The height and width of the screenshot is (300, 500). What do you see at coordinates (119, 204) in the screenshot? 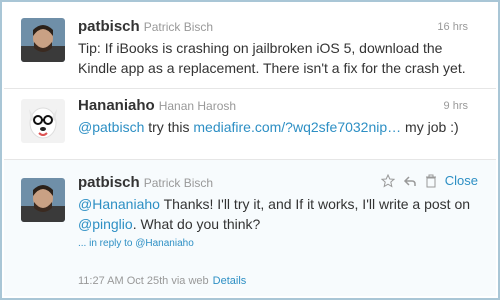
I see `mention-link: @Hananiaho` at bounding box center [119, 204].